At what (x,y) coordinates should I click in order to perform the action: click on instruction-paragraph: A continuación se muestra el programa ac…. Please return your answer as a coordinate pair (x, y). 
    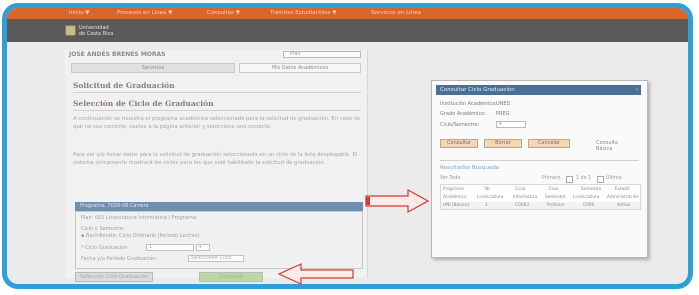
    Looking at the image, I should click on (217, 123).